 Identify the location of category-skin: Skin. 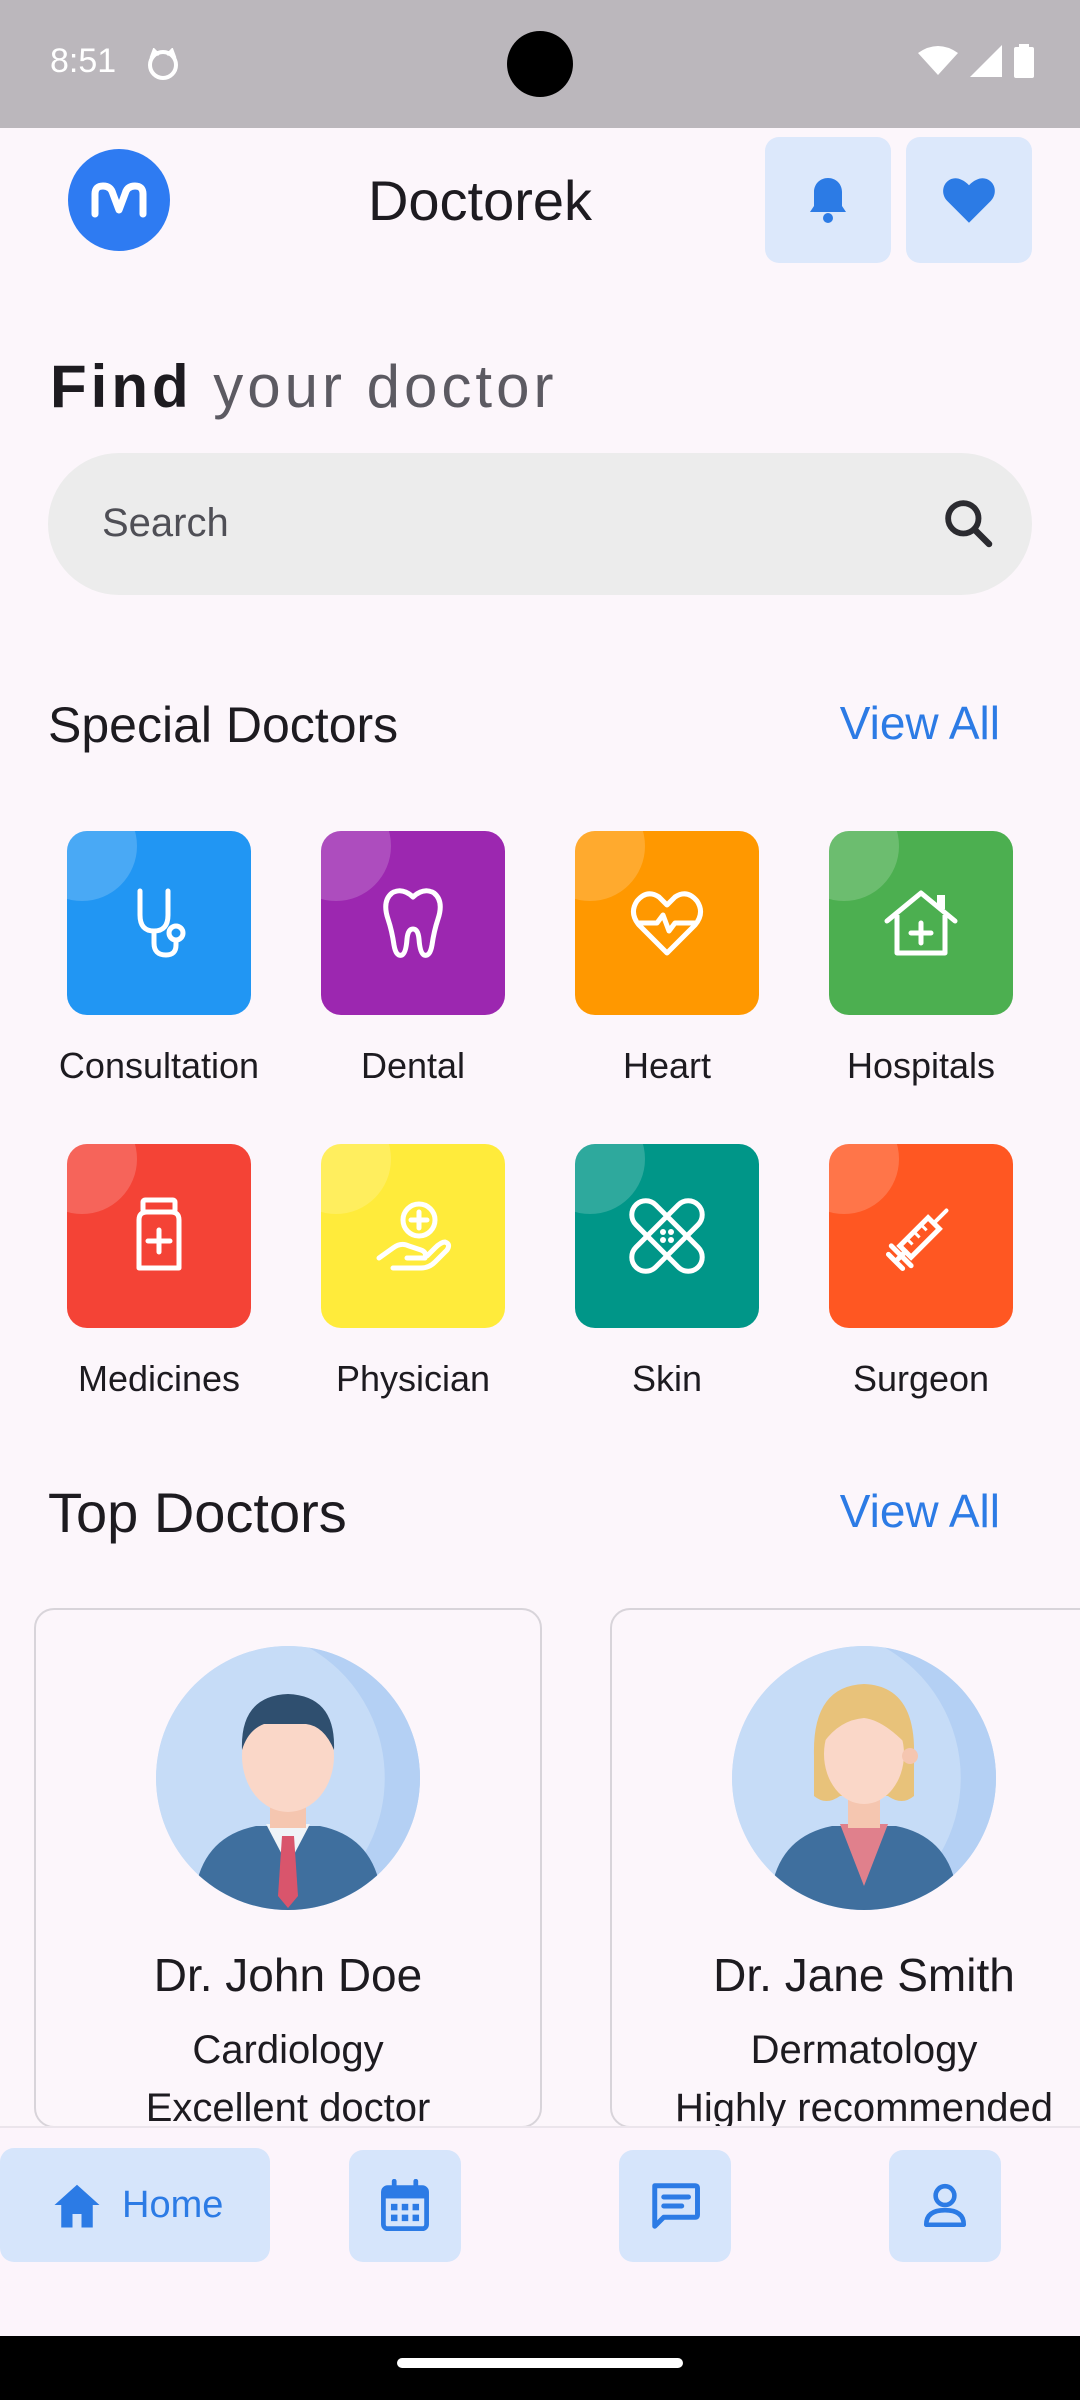
(667, 1272).